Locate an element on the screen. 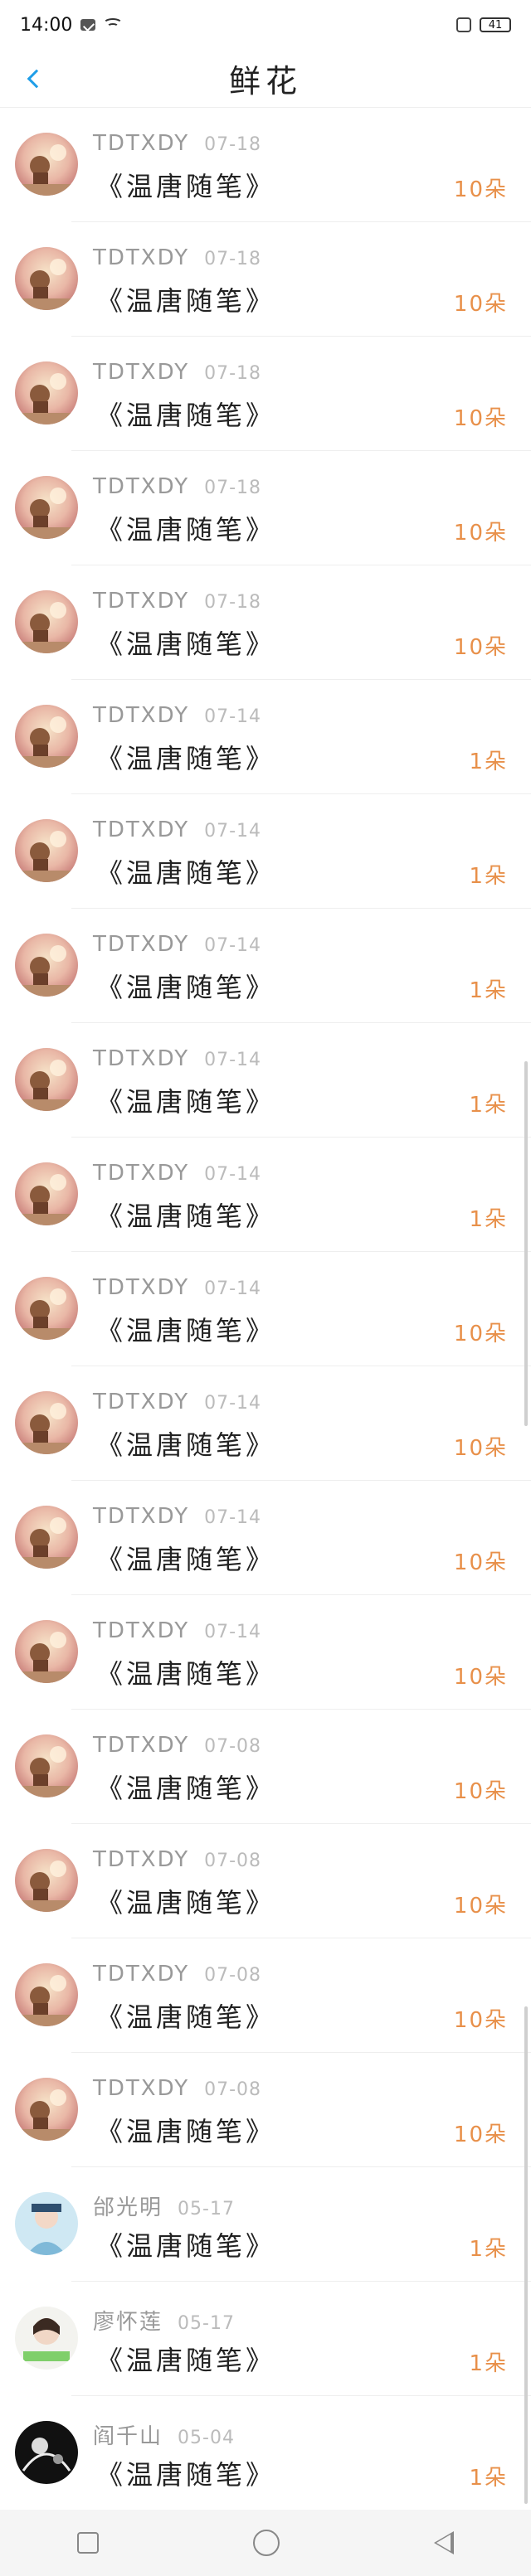  list-item: 邰光明 05-17 《温唐随笔》 1朵 is located at coordinates (265, 2224).